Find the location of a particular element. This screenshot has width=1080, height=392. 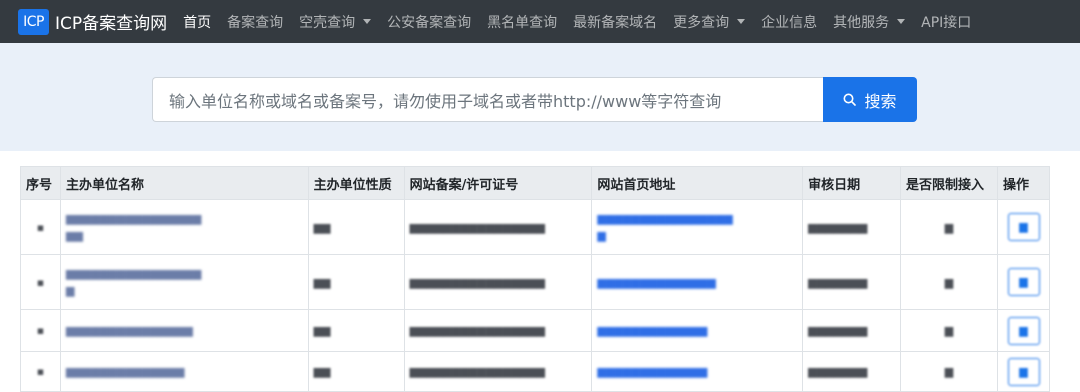

brand-logo: ICP is located at coordinates (33, 21).